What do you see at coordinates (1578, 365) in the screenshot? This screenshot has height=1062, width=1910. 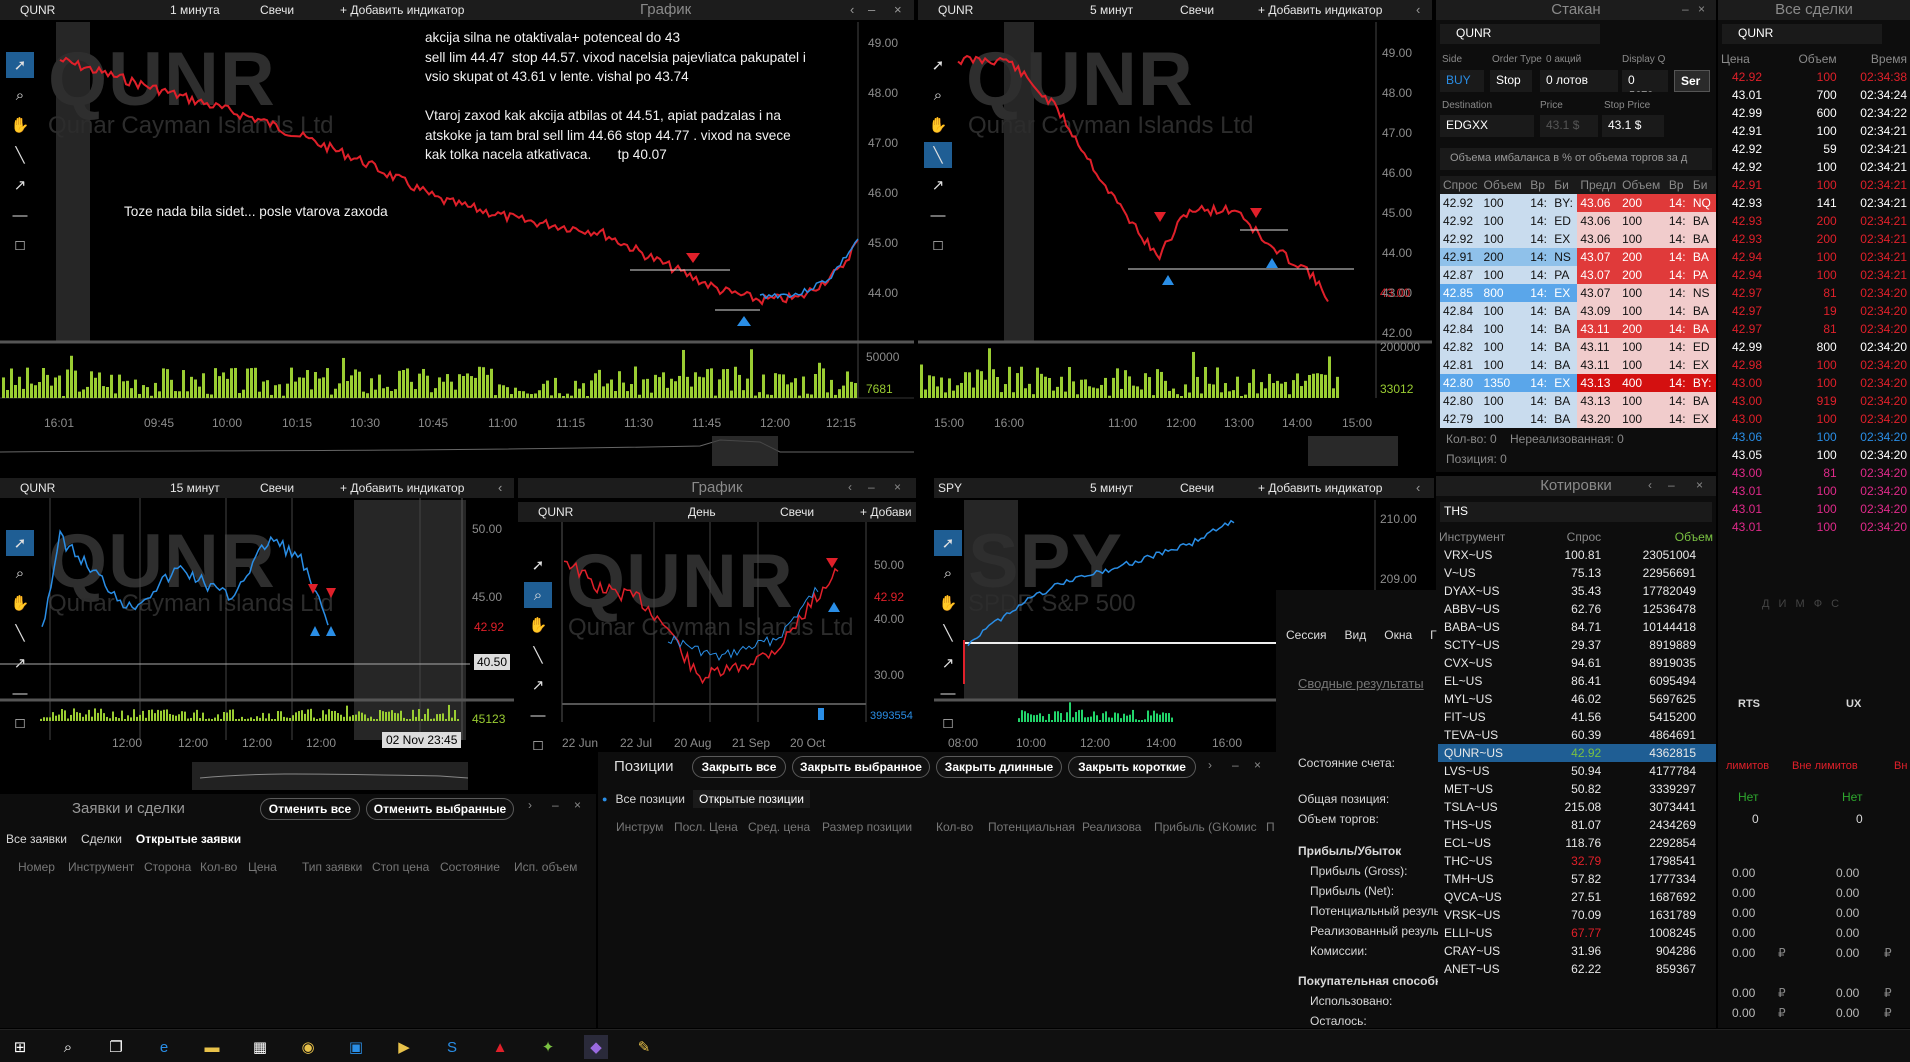 I see `order-book-row: 42.81 100 14: BA 43.11 100 14: EX` at bounding box center [1578, 365].